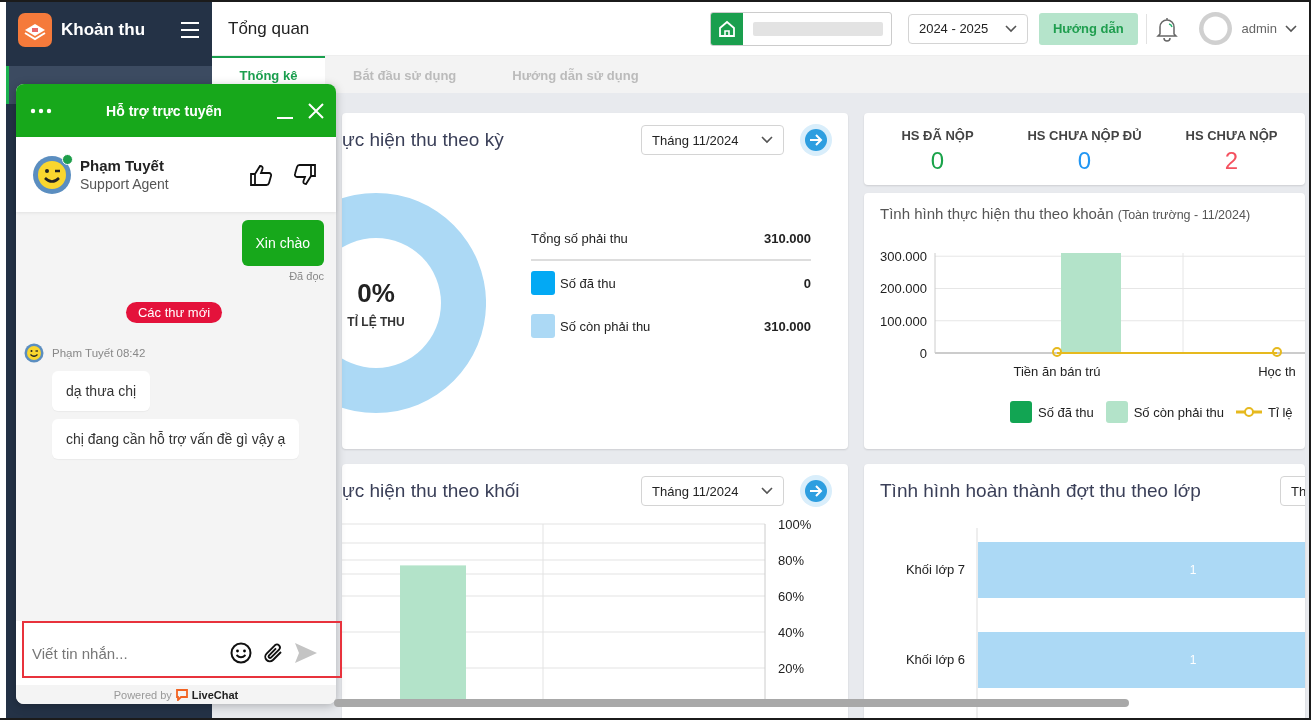 The width and height of the screenshot is (1311, 720). Describe the element at coordinates (903, 321) in the screenshot. I see `axis-tick-label: 100.000` at that location.